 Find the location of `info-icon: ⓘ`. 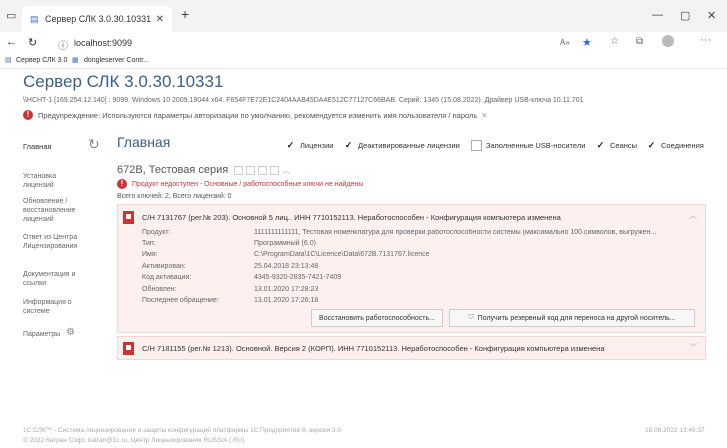

info-icon: ⓘ is located at coordinates (63, 46).